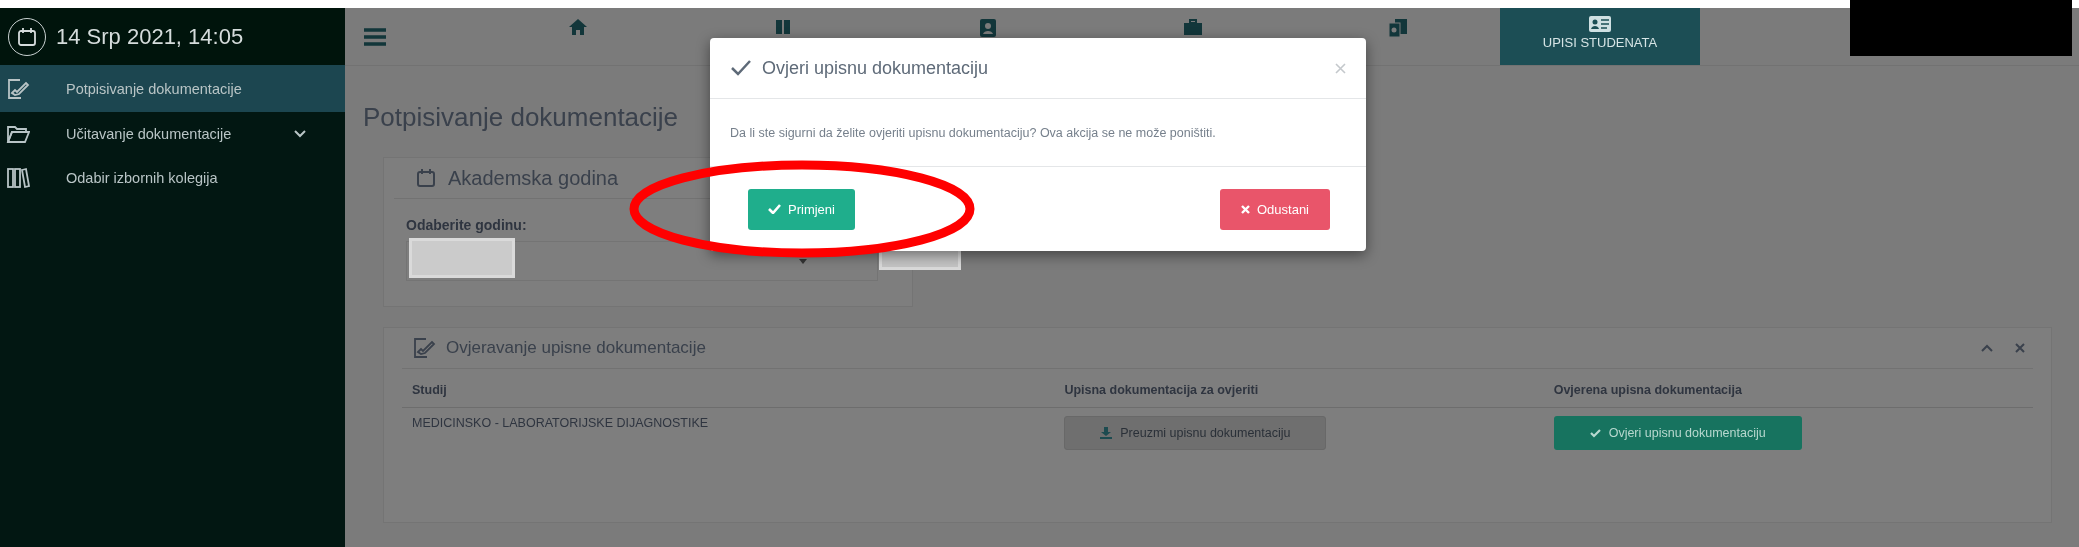 Image resolution: width=2079 pixels, height=547 pixels. Describe the element at coordinates (1106, 433) in the screenshot. I see `download-icon` at that location.